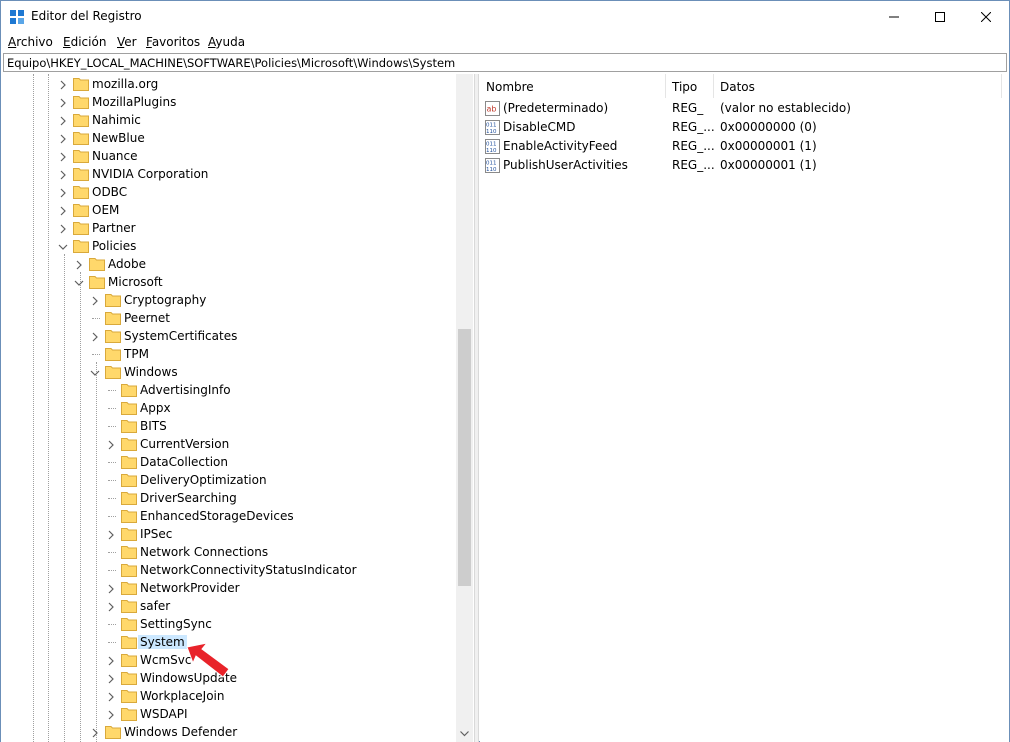 Image resolution: width=1010 pixels, height=742 pixels. I want to click on tree-node-appx: Appx, so click(228, 408).